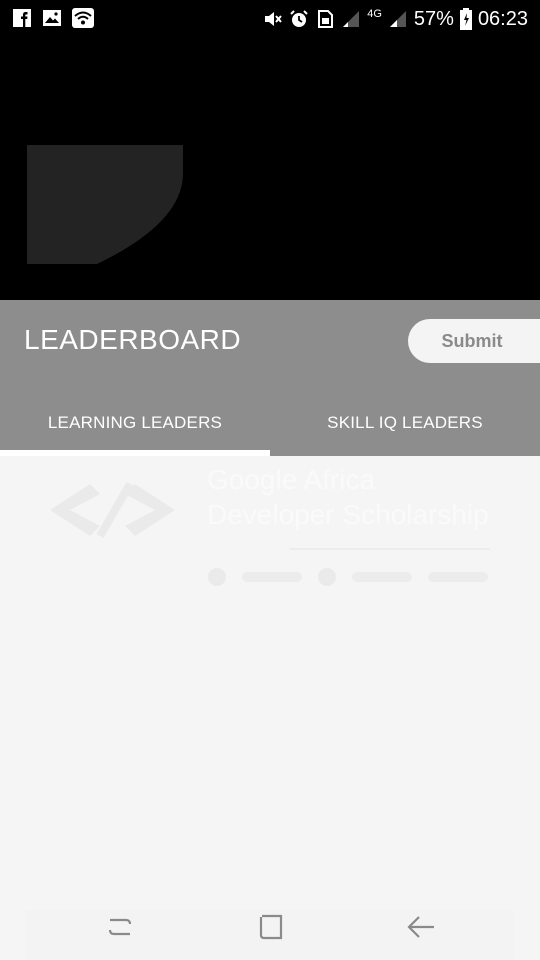  I want to click on page-title: LEADERBOARD, so click(133, 339).